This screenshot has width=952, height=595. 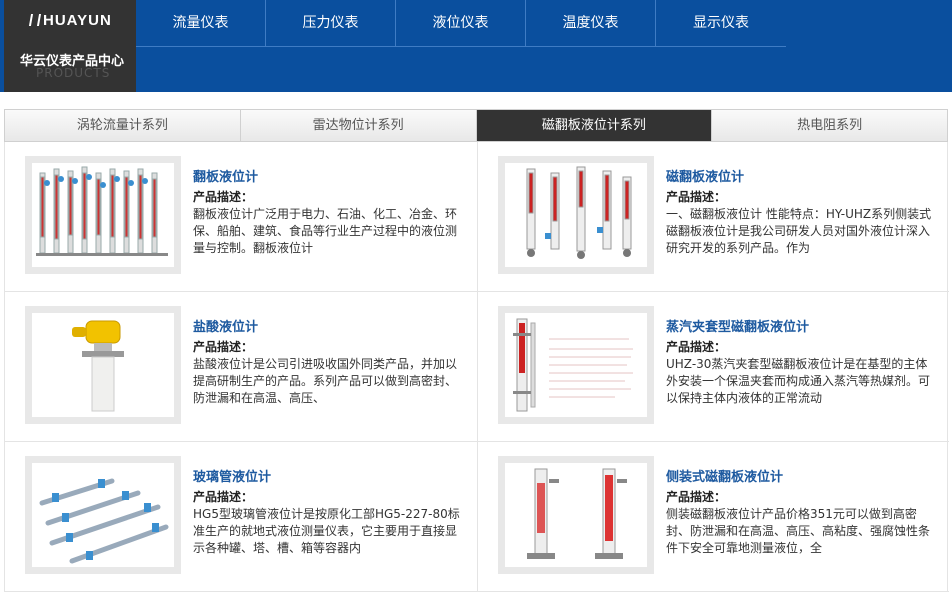 What do you see at coordinates (73, 73) in the screenshot?
I see `brand-subtitle: PRODUCTS` at bounding box center [73, 73].